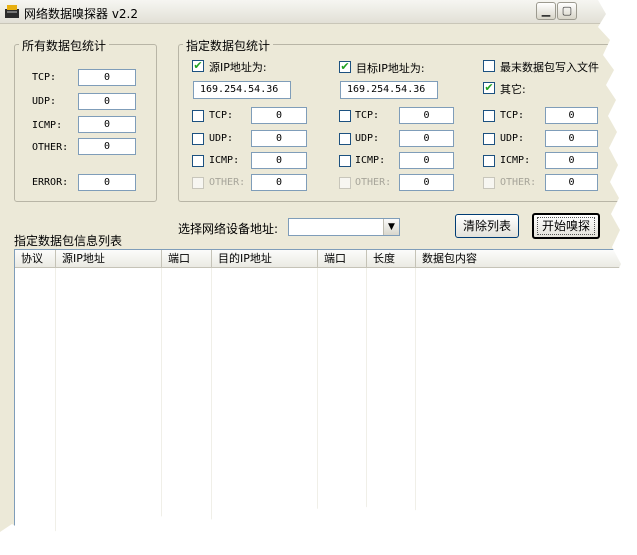 The image size is (637, 555). What do you see at coordinates (389, 90) in the screenshot?
I see `dst-ip-input: 169.254.54.36` at bounding box center [389, 90].